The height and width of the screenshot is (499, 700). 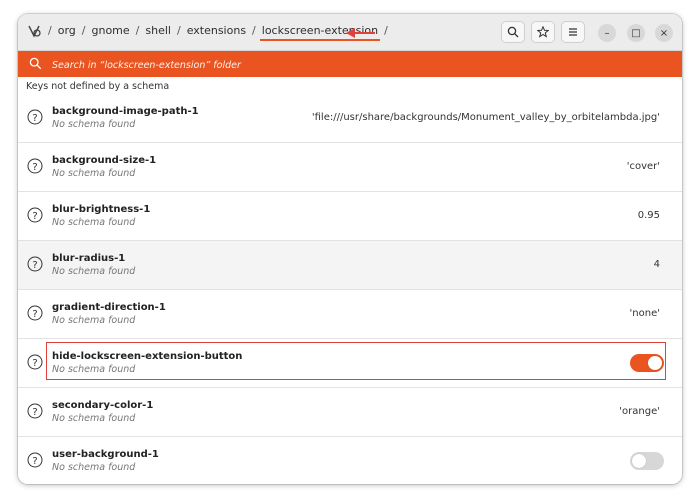 What do you see at coordinates (350, 216) in the screenshot?
I see `key-row-blur-brightness-1: ? blur-brightness-1 No schema found 0.95` at bounding box center [350, 216].